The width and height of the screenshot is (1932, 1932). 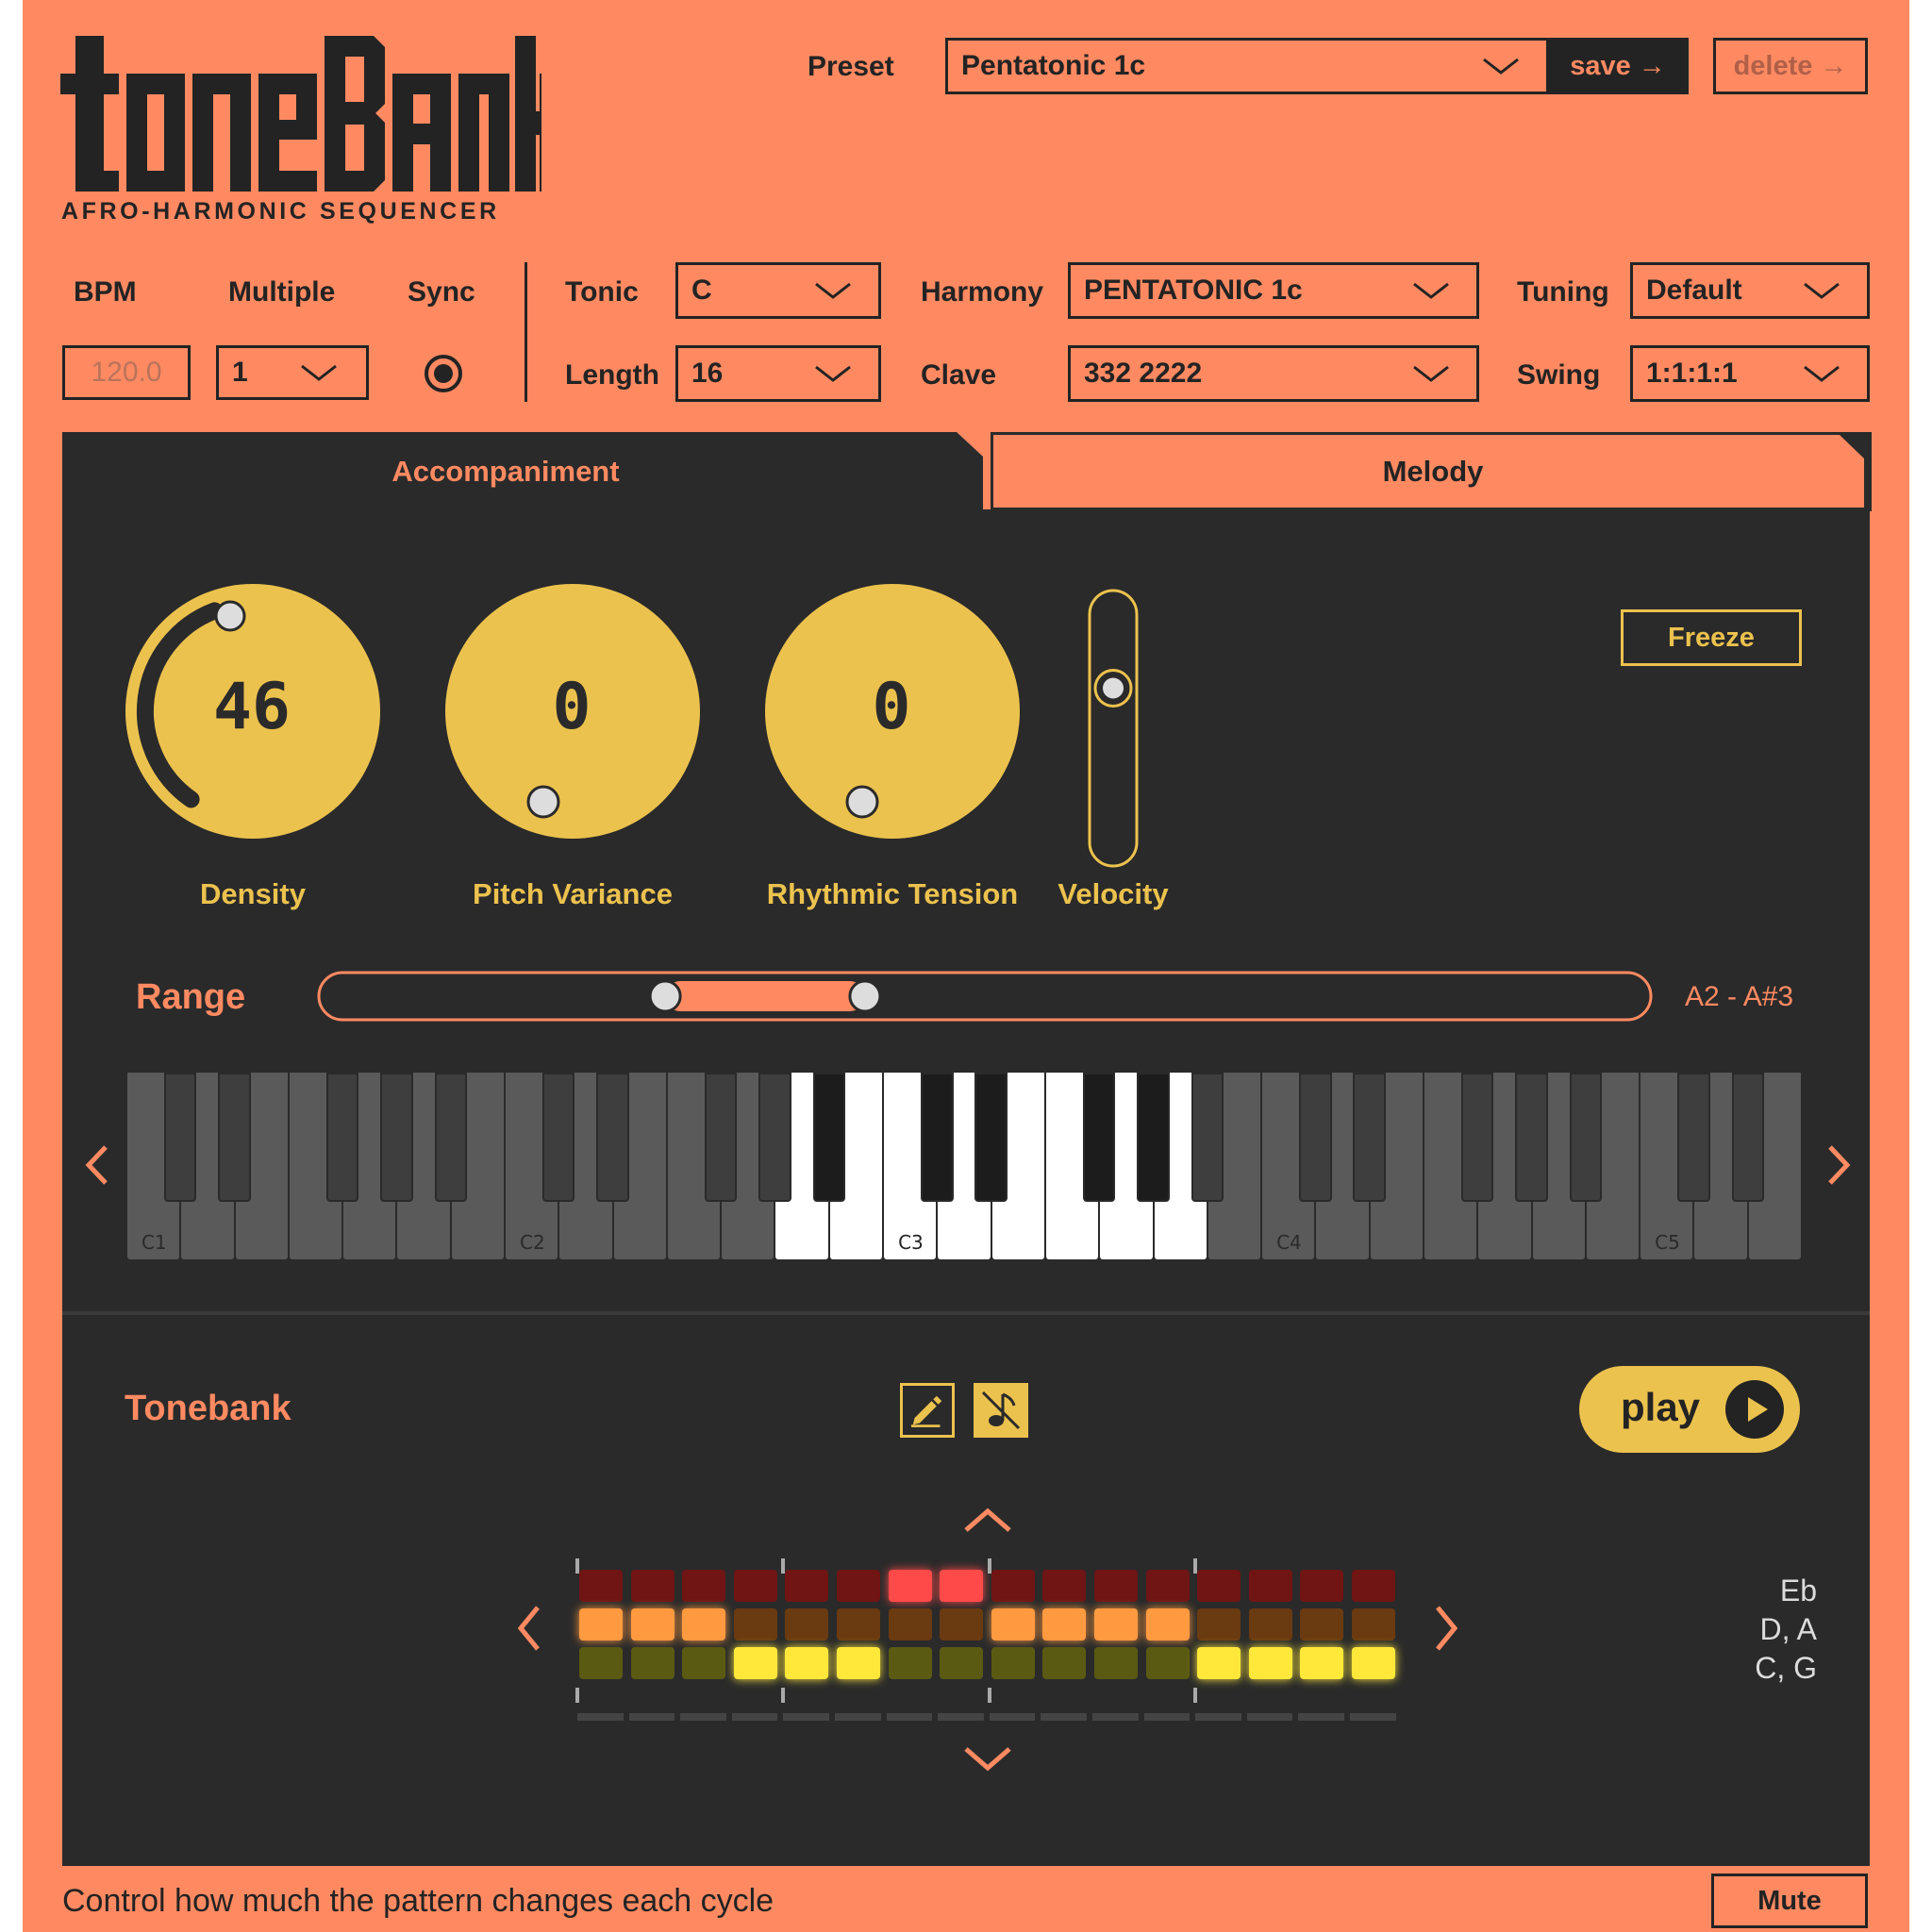 What do you see at coordinates (985, 996) in the screenshot?
I see `range-slider` at bounding box center [985, 996].